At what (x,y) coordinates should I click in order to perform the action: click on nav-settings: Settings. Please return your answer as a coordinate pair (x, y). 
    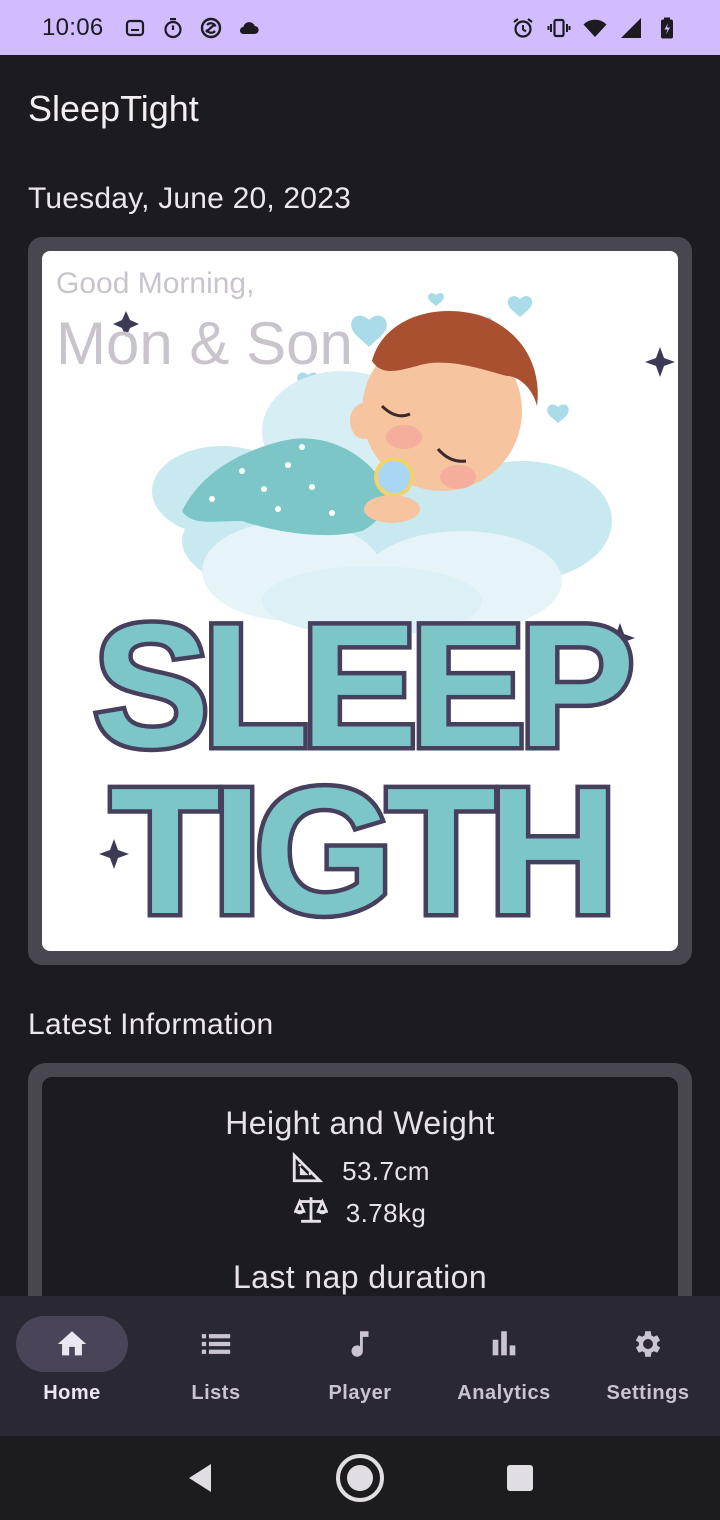
    Looking at the image, I should click on (648, 1366).